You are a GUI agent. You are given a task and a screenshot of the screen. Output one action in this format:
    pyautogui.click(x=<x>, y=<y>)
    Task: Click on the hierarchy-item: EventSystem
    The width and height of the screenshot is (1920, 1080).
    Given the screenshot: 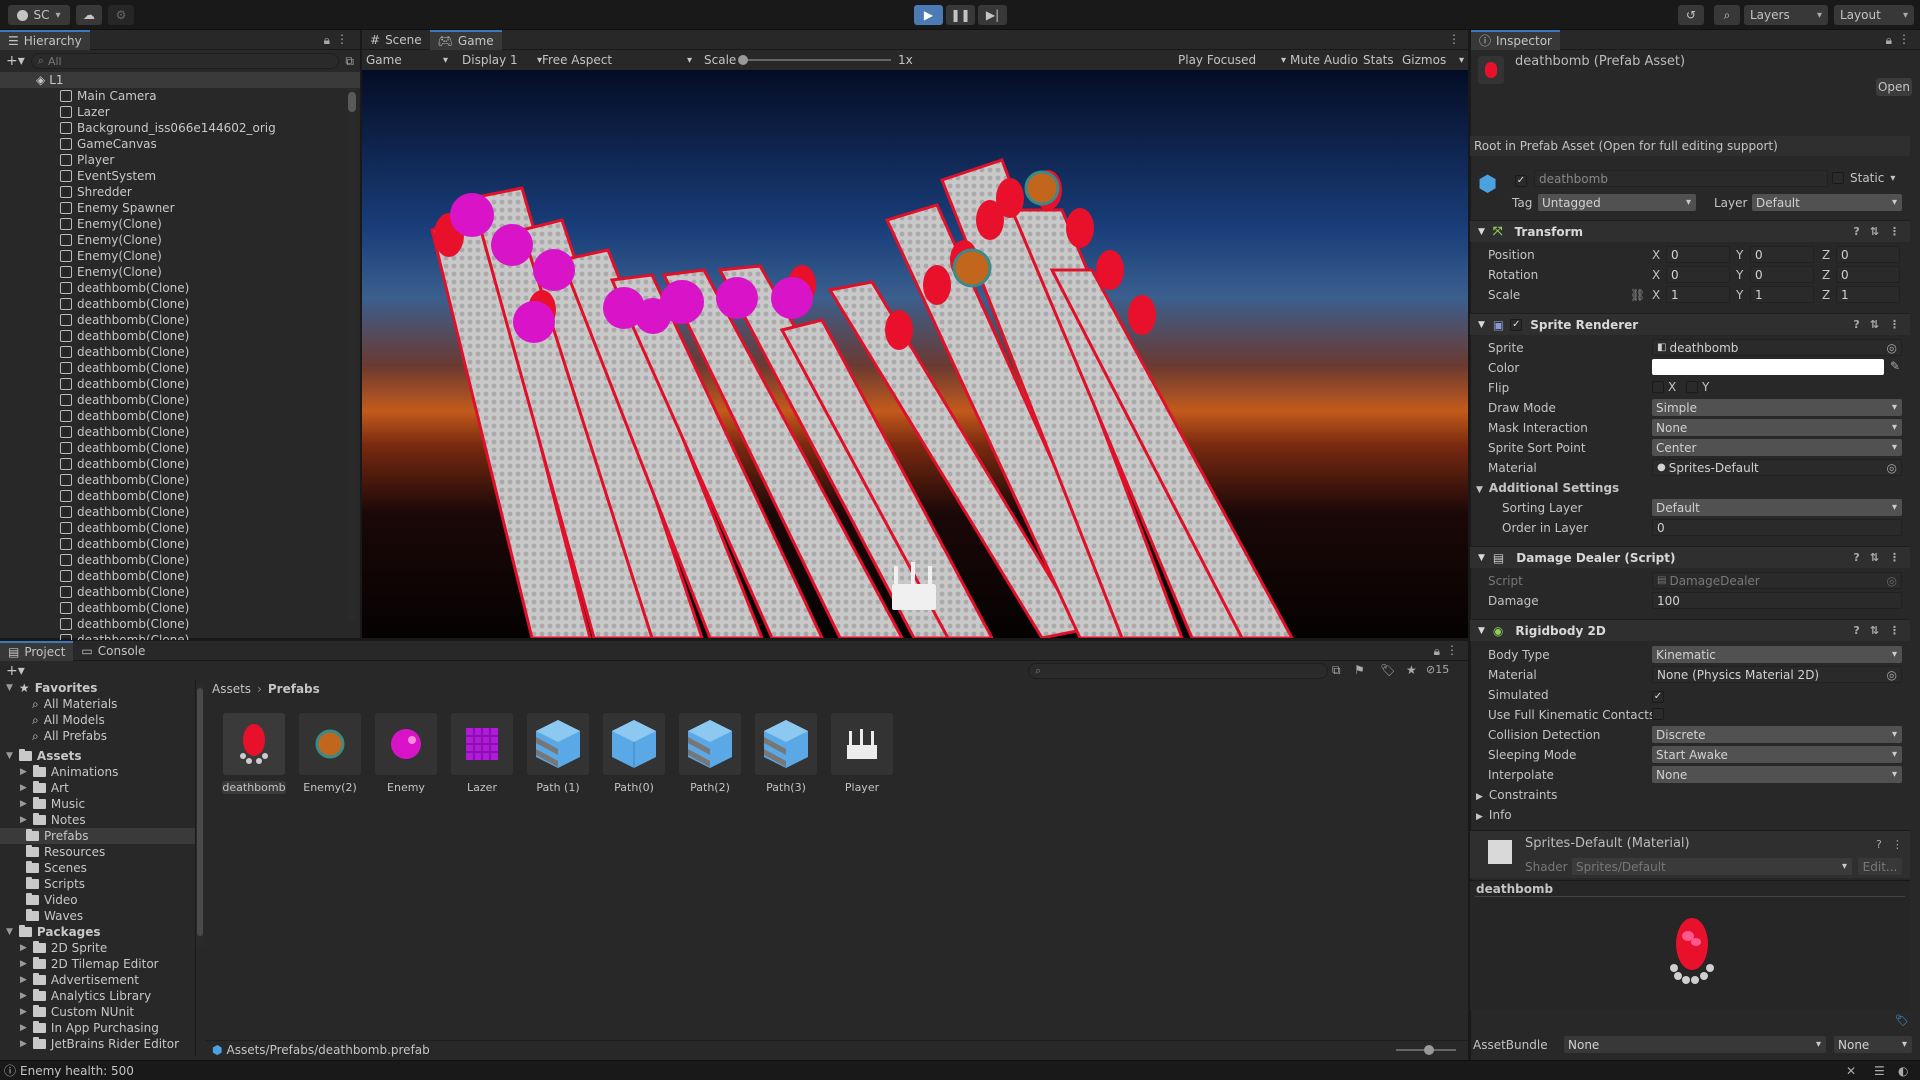 What is the action you would take?
    pyautogui.click(x=180, y=176)
    